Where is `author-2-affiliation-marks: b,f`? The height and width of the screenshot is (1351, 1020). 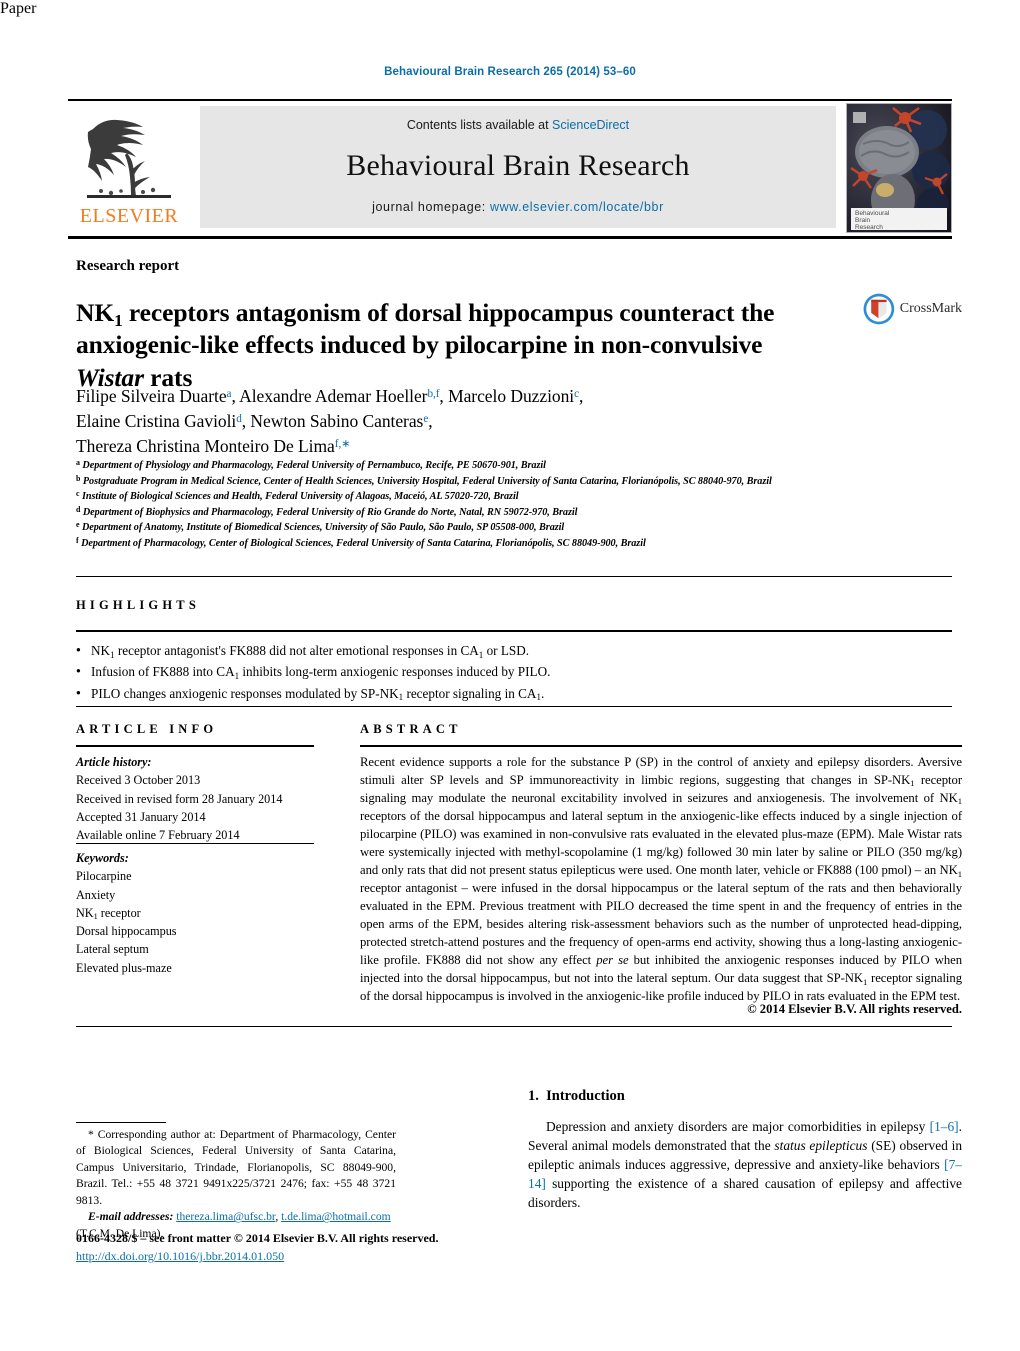 author-2-affiliation-marks: b,f is located at coordinates (433, 394).